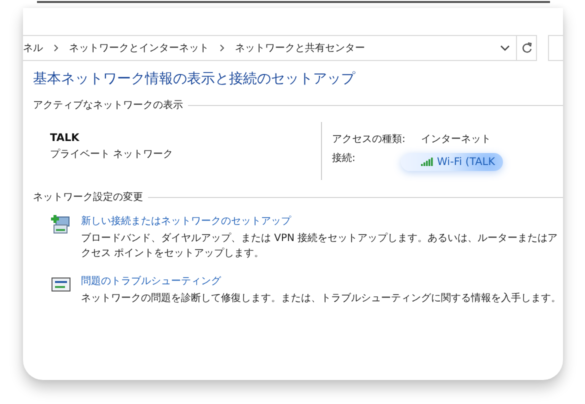  What do you see at coordinates (555, 48) in the screenshot?
I see `search-field` at bounding box center [555, 48].